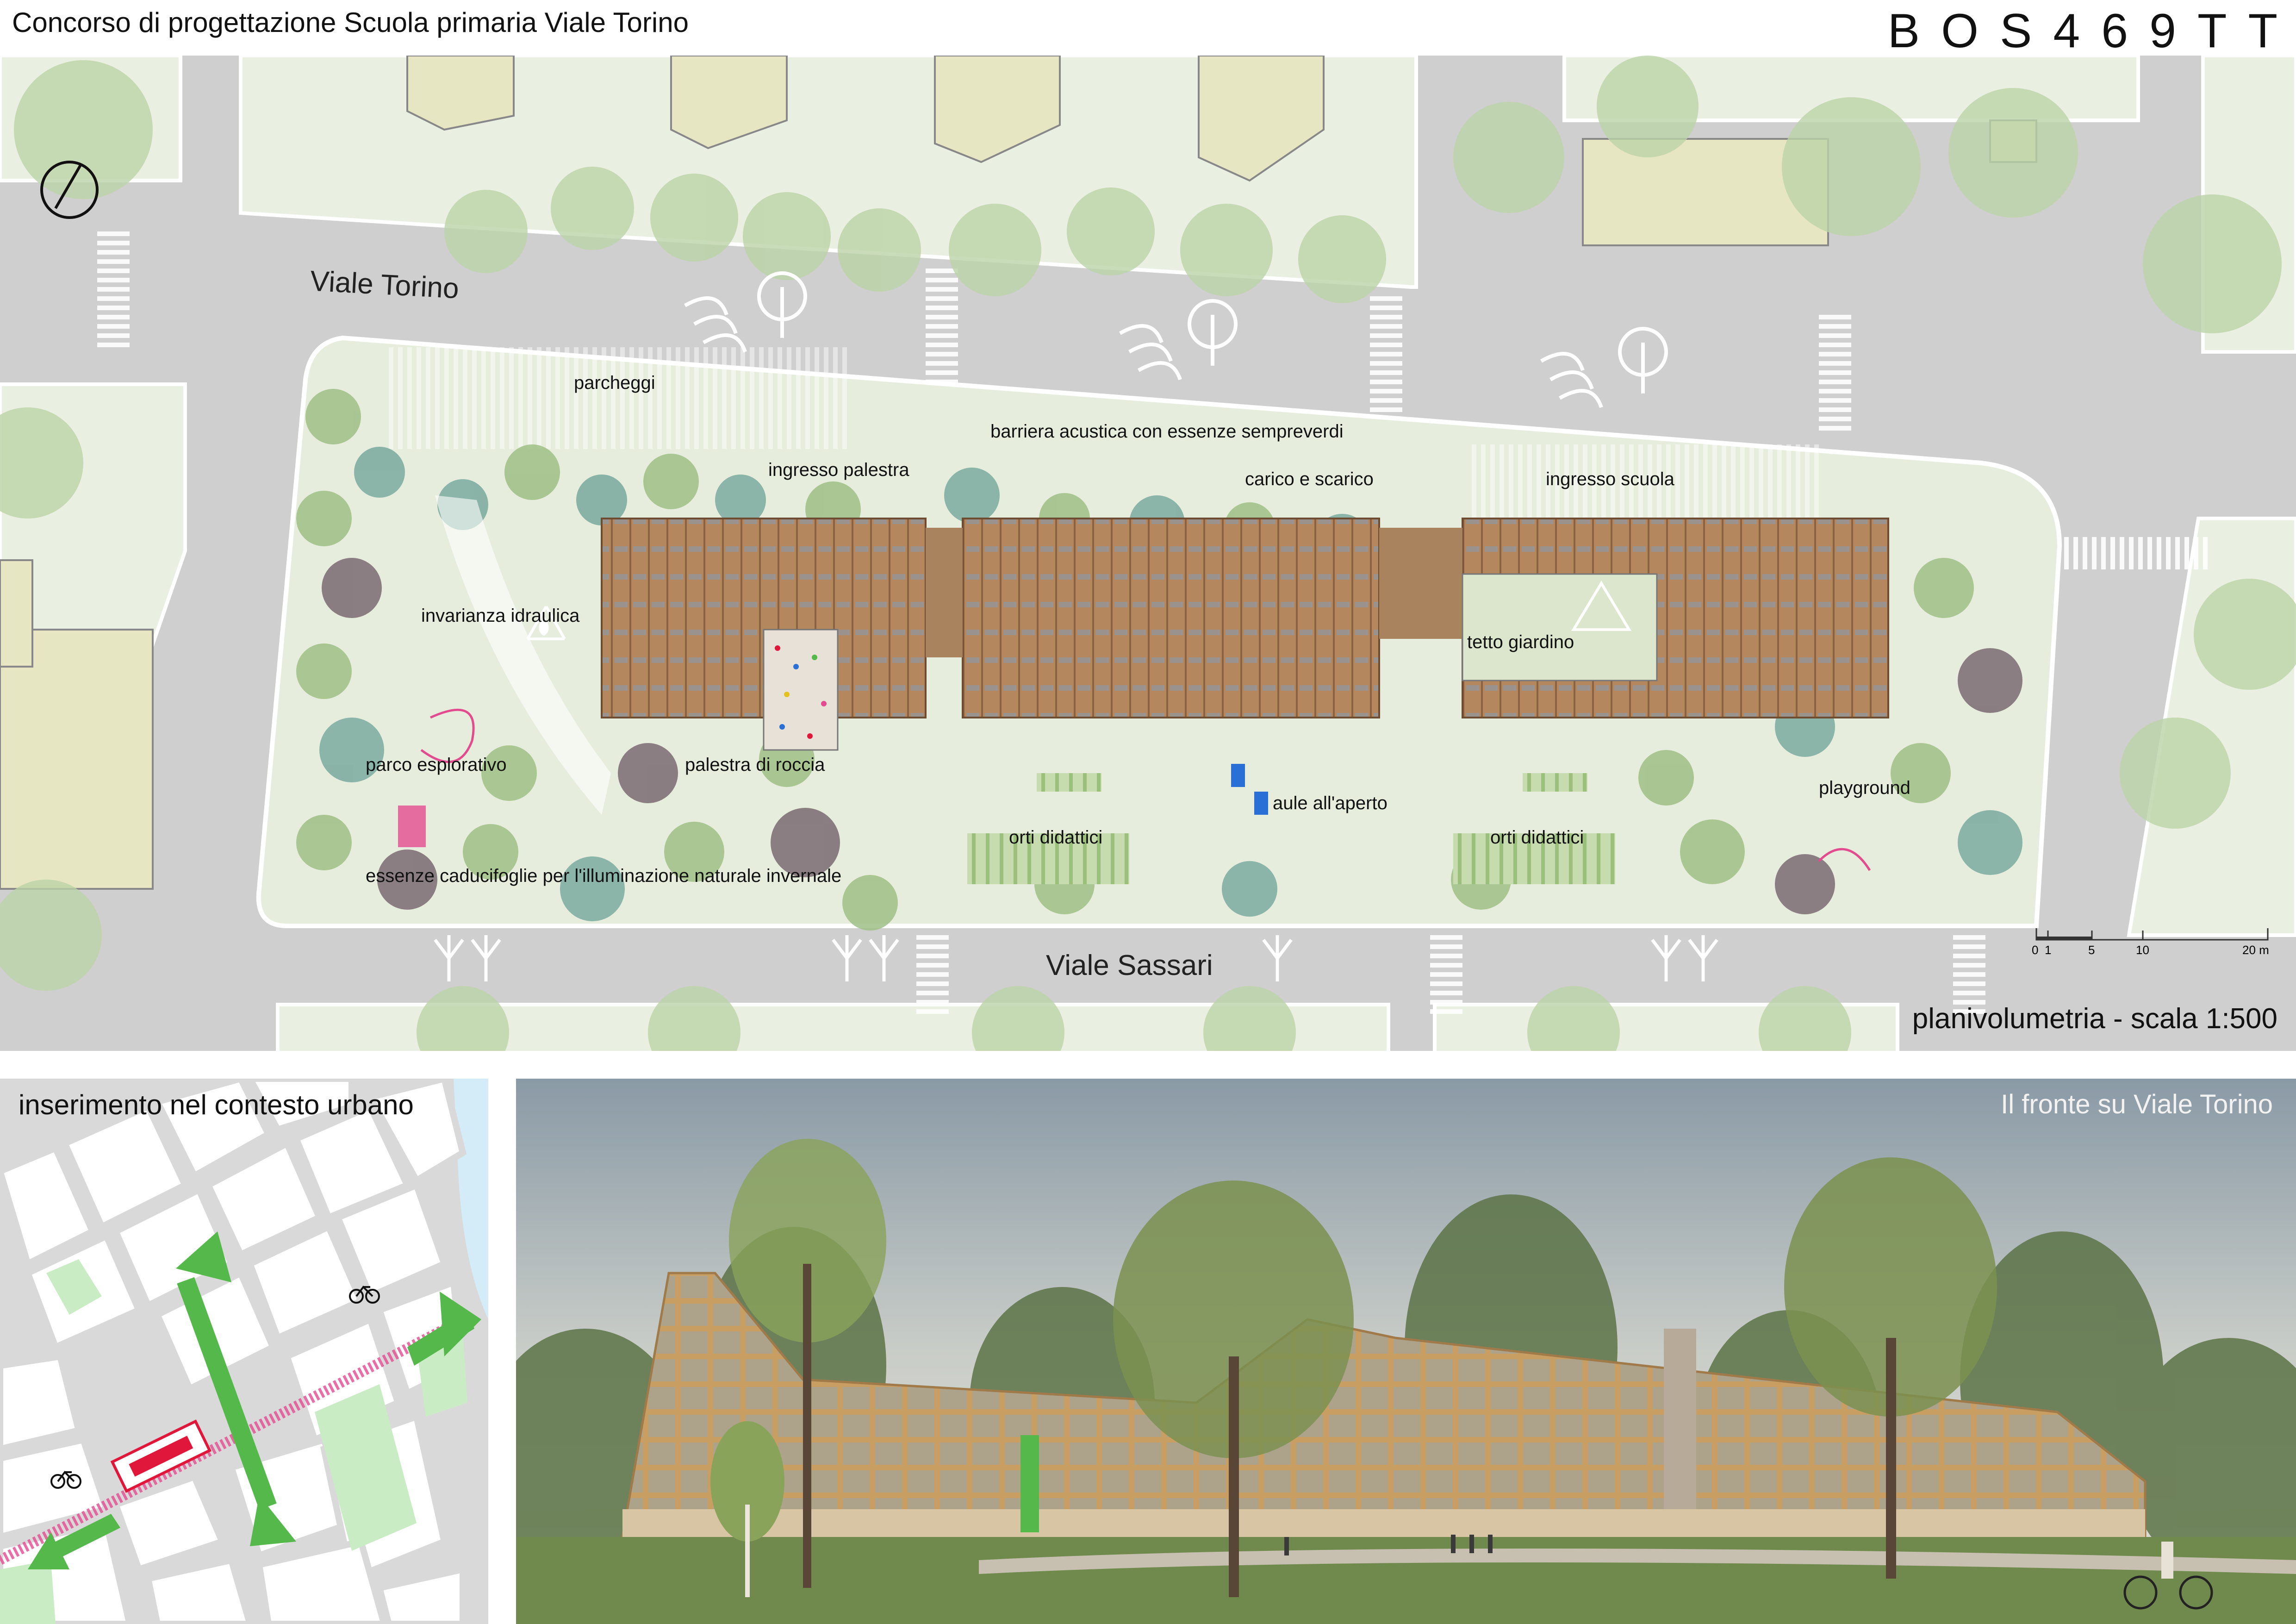  Describe the element at coordinates (1029, 1483) in the screenshot. I see `green-panel` at that location.